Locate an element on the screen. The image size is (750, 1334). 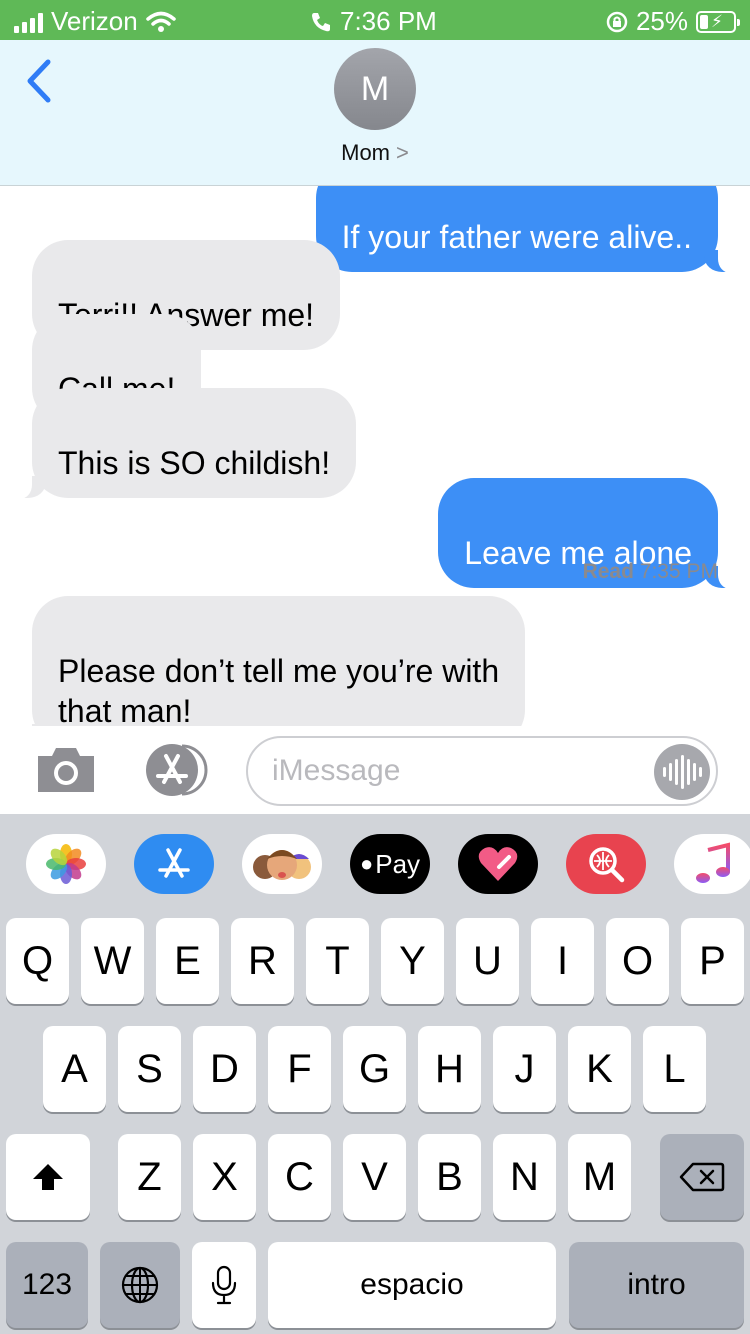
key-label: P is located at coordinates (712, 960).